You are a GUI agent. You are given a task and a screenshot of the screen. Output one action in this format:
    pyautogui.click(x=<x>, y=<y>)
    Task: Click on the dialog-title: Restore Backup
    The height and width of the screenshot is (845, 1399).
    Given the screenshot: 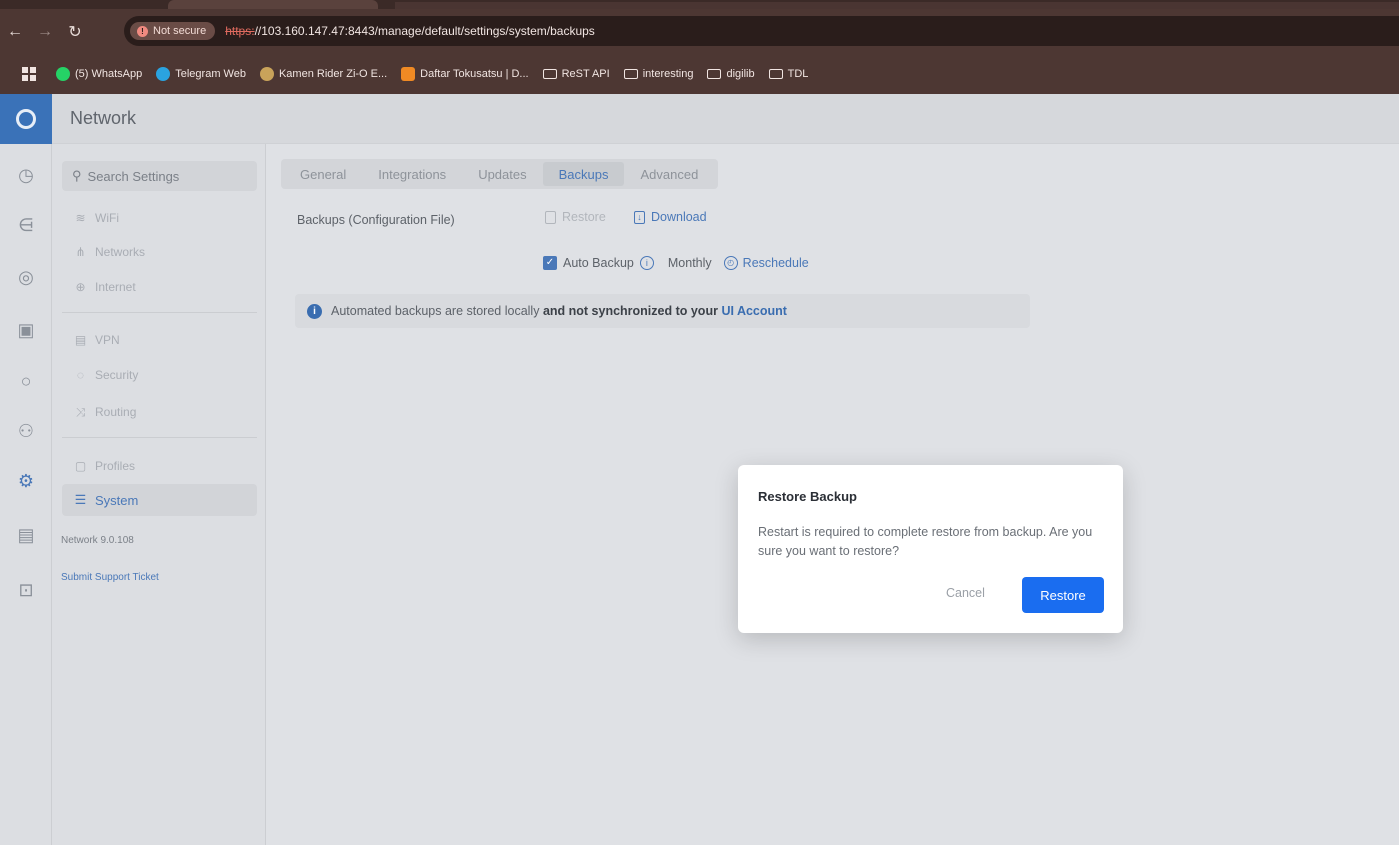 What is the action you would take?
    pyautogui.click(x=807, y=496)
    